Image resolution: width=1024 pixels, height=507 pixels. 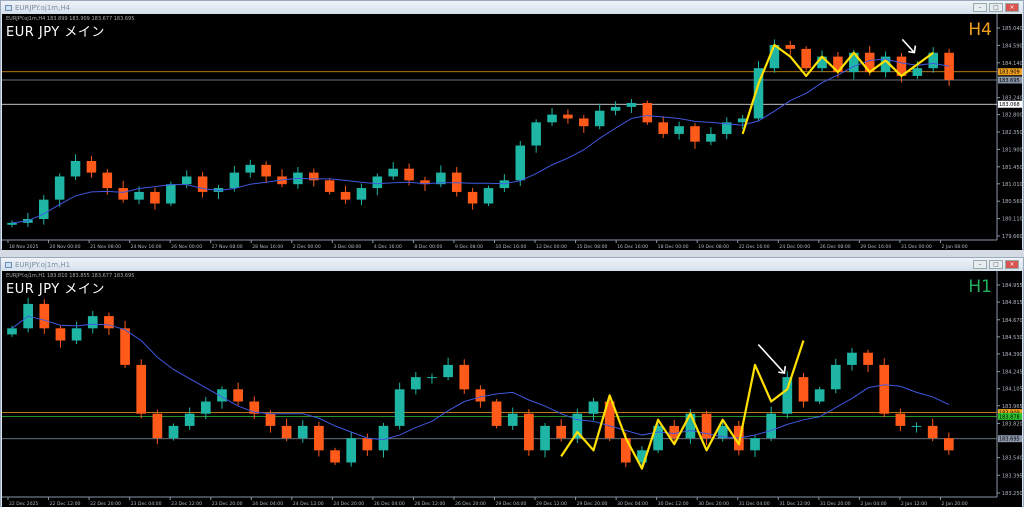 What do you see at coordinates (1012, 99) in the screenshot?
I see `y-tick-label: 183.240` at bounding box center [1012, 99].